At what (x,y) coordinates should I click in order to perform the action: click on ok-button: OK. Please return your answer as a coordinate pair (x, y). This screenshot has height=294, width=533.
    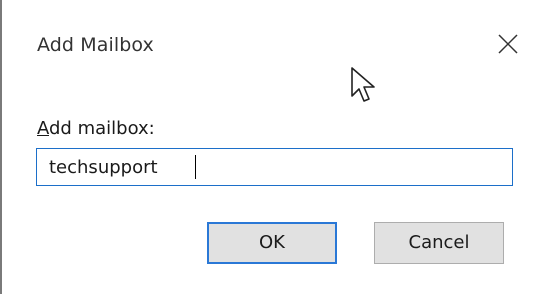
    Looking at the image, I should click on (272, 243).